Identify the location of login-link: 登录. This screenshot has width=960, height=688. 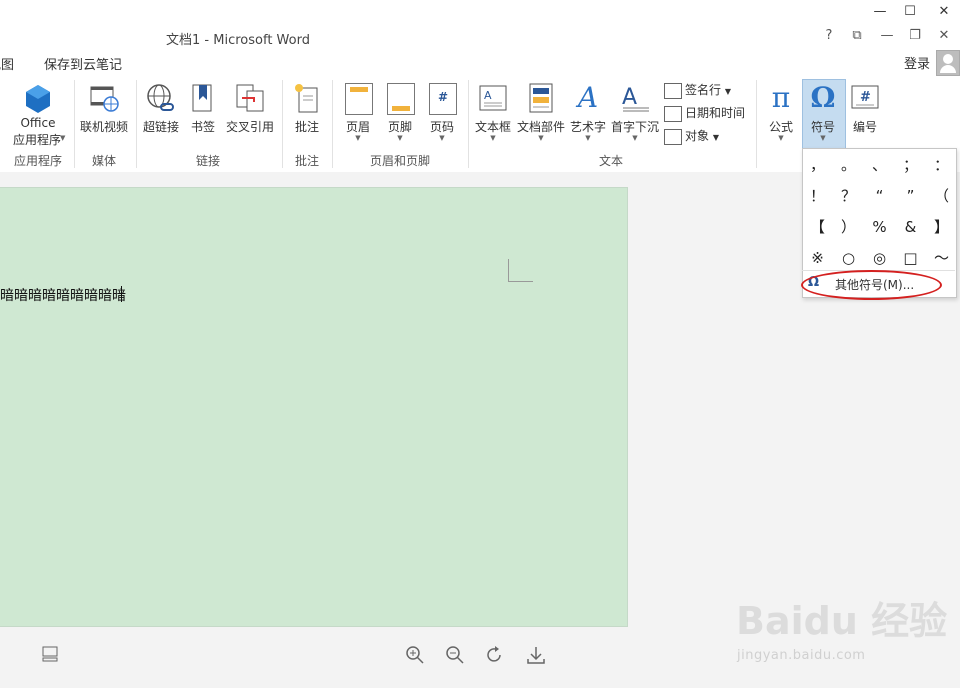
(917, 62).